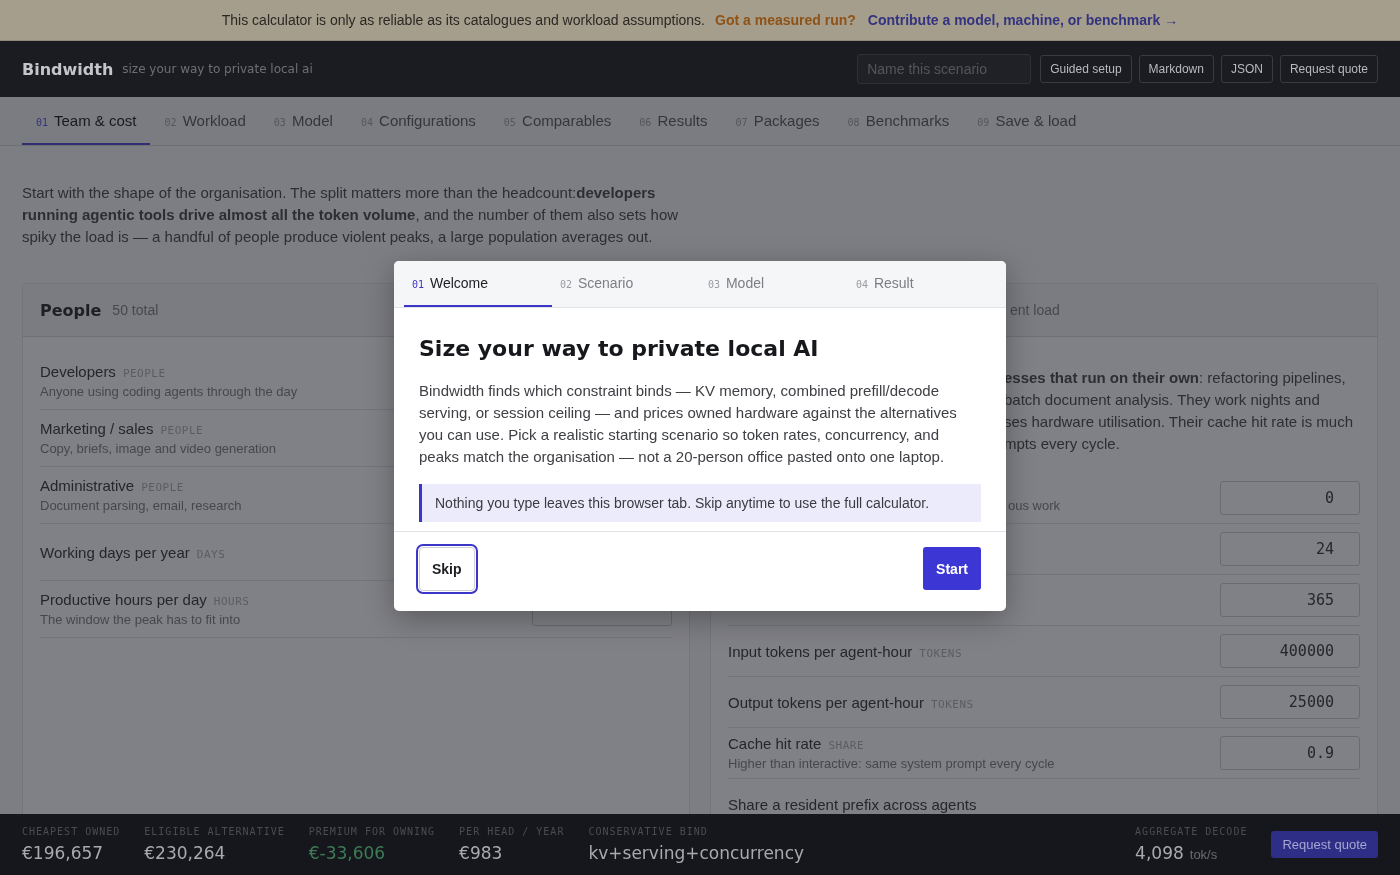 This screenshot has height=875, width=1400. I want to click on field-label: Share a resident prefix across agents, so click(852, 804).